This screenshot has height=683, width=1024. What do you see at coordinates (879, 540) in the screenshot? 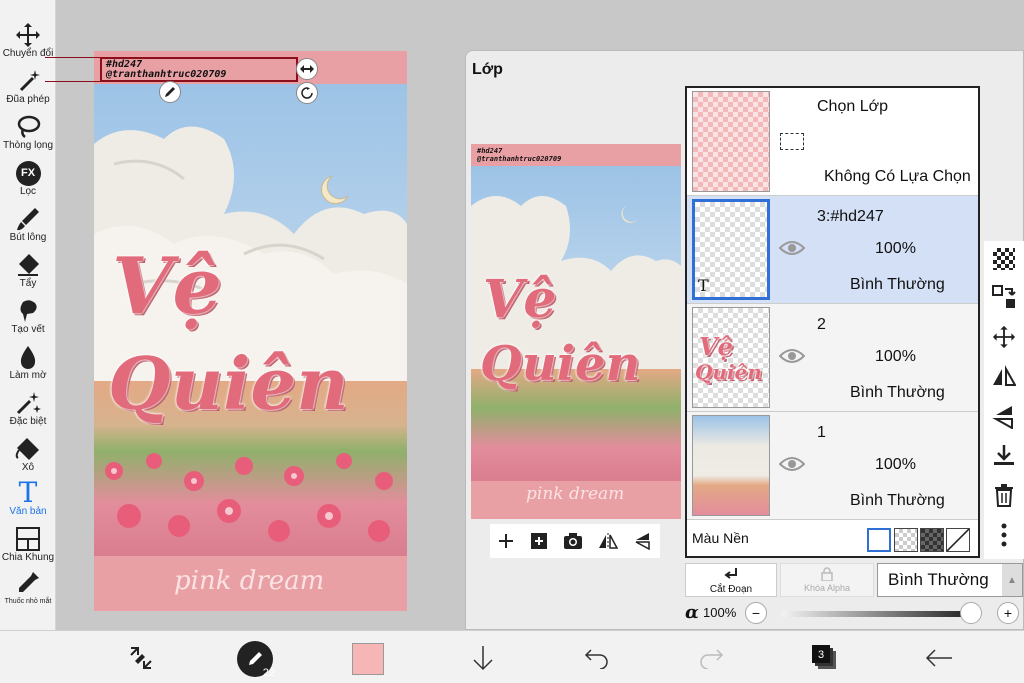
I see `bg-white-swatch` at bounding box center [879, 540].